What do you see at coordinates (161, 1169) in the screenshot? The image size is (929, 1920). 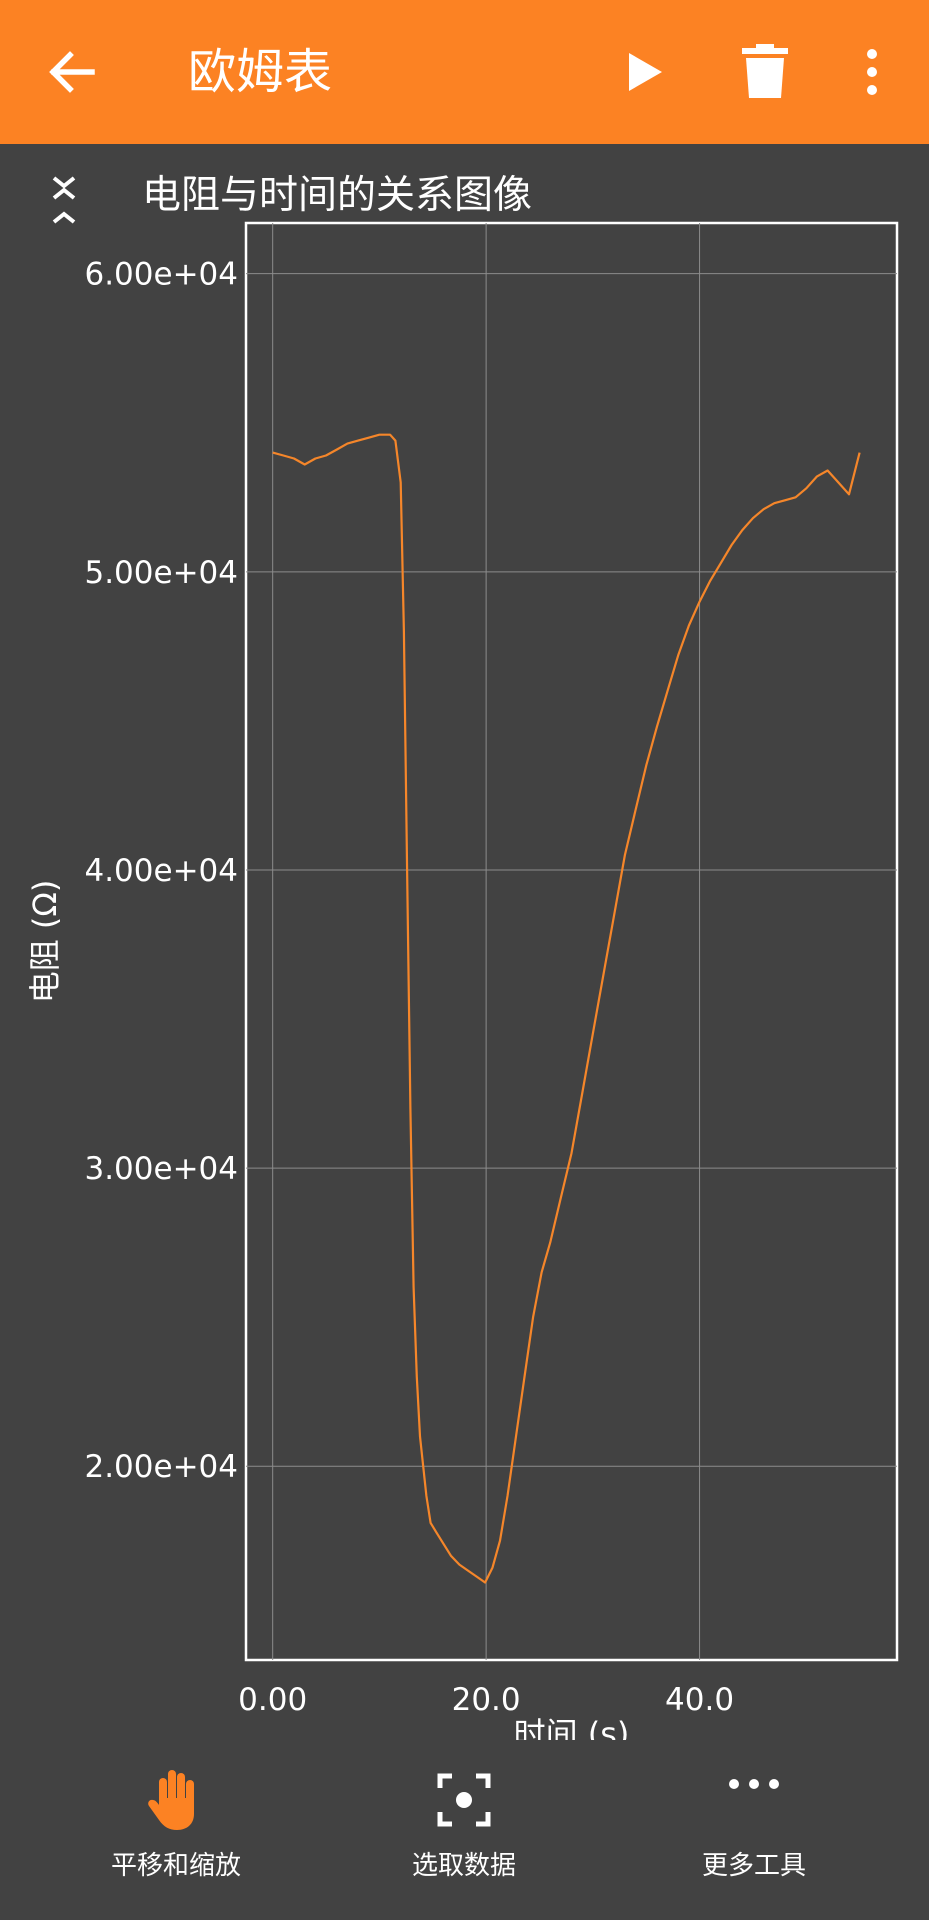 I see `y-tick-label: 3.00e+04` at bounding box center [161, 1169].